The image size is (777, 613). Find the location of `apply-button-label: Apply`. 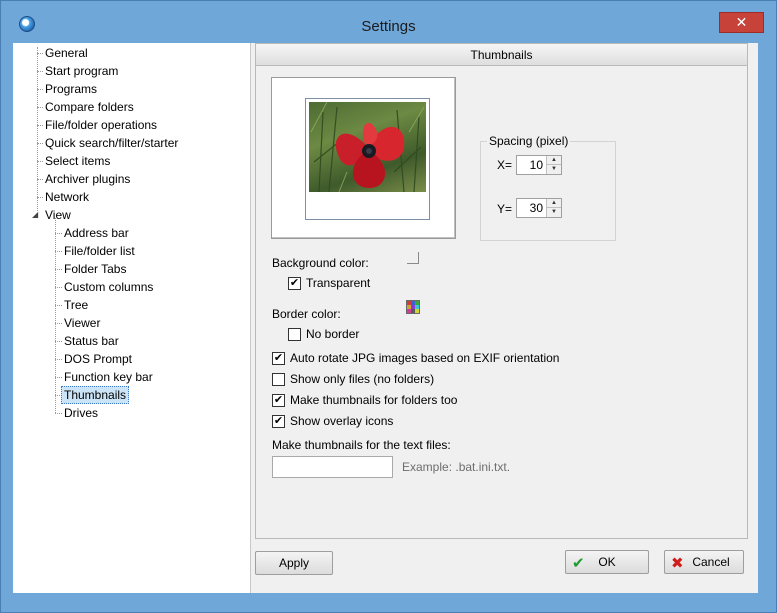

apply-button-label: Apply is located at coordinates (294, 563).